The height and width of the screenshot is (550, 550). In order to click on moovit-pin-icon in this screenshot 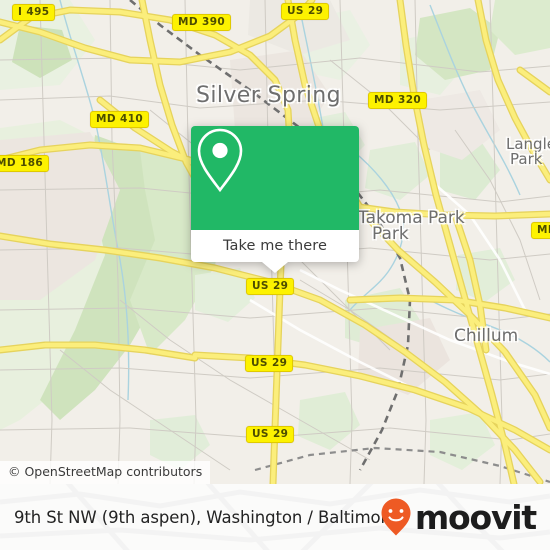, I will do `click(396, 517)`.